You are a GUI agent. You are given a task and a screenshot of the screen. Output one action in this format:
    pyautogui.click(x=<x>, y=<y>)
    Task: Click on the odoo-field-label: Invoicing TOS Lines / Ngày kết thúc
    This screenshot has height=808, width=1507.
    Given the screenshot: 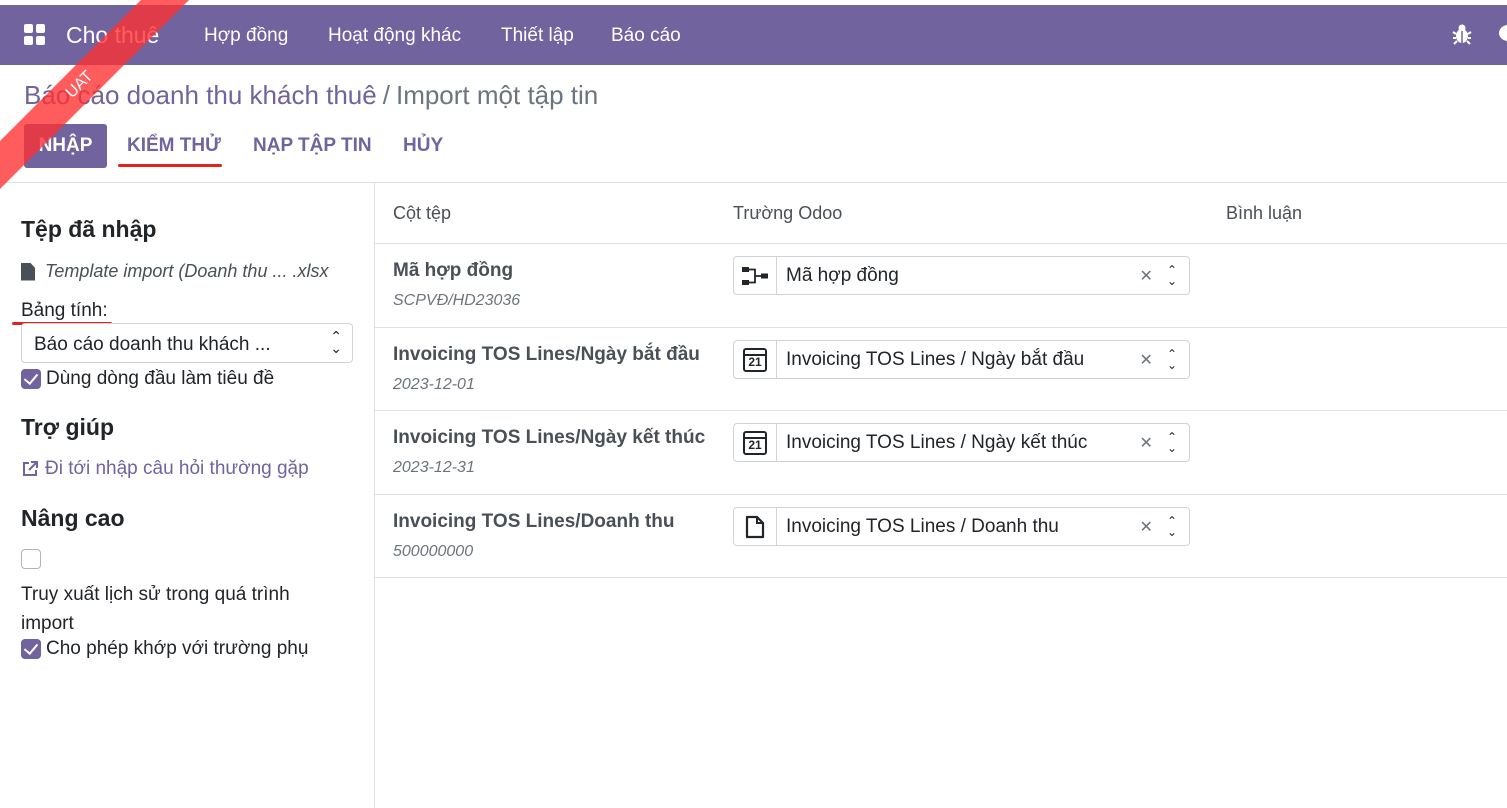 What is the action you would take?
    pyautogui.click(x=937, y=442)
    